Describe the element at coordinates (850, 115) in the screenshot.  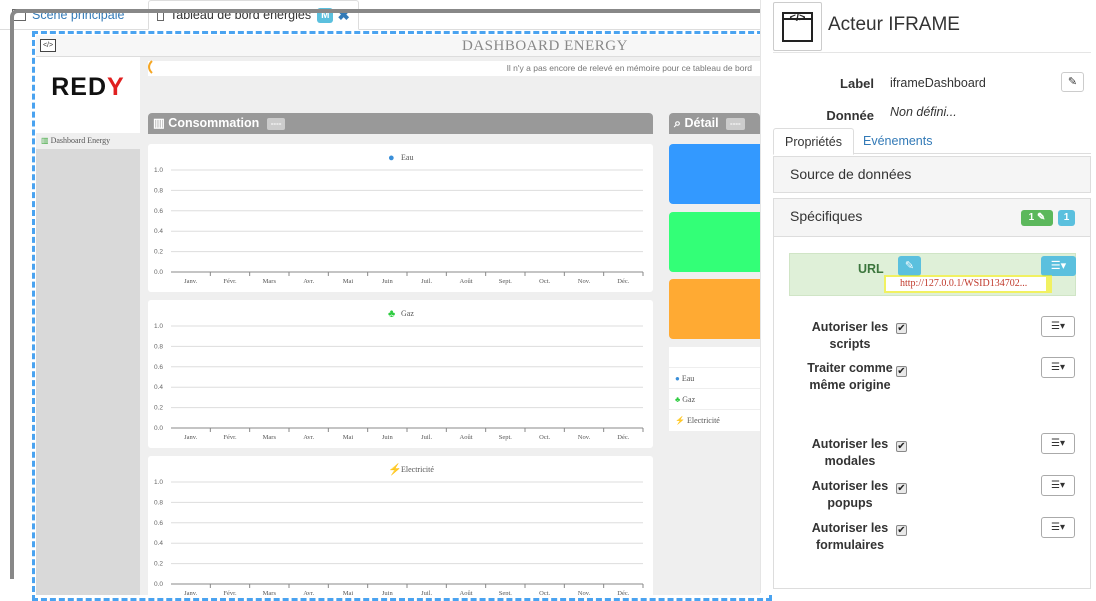
I see `data-field-label: Donnée` at that location.